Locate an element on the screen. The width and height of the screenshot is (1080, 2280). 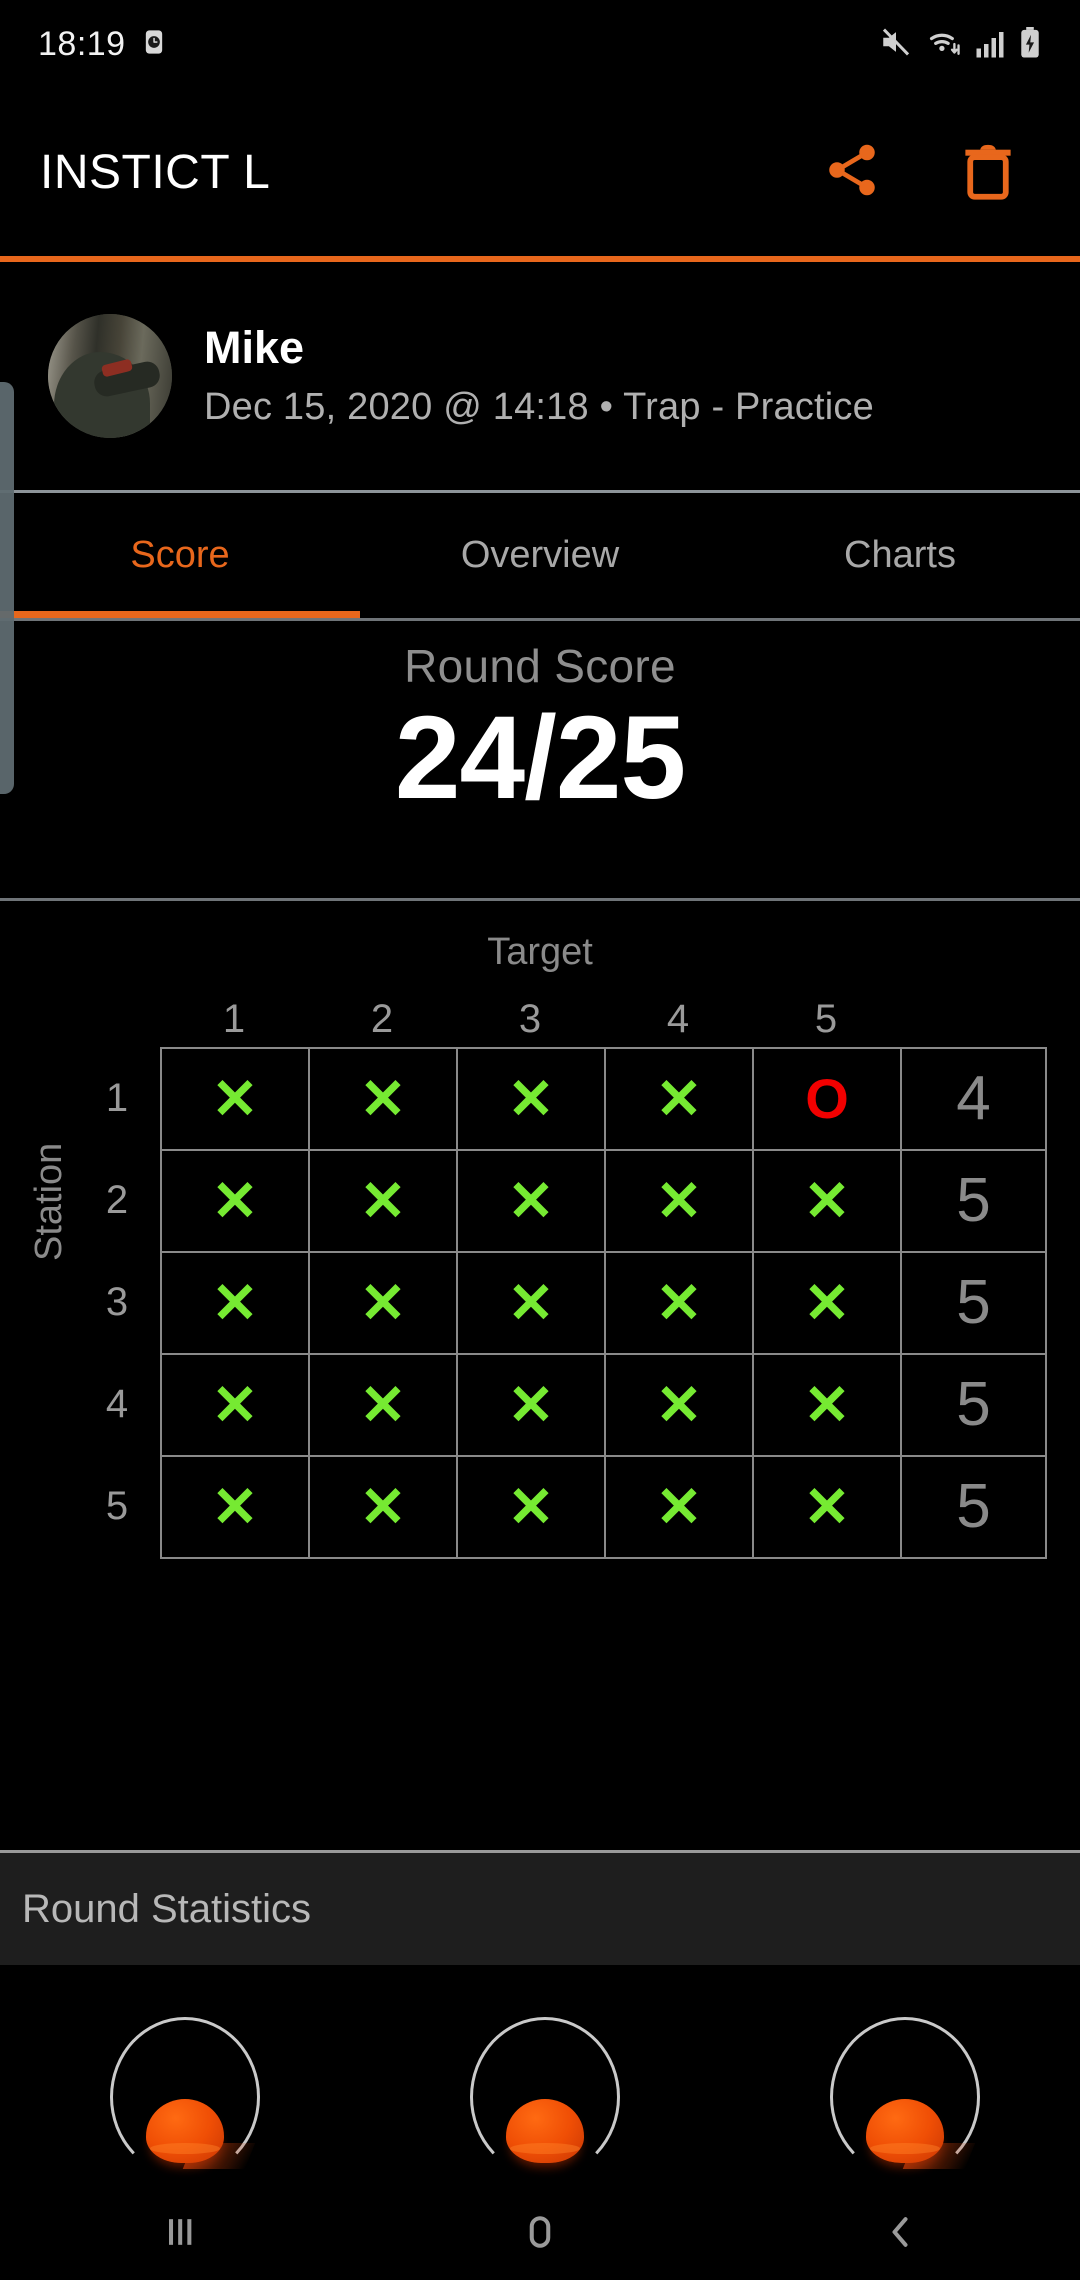
battery-charging-icon is located at coordinates (1030, 45).